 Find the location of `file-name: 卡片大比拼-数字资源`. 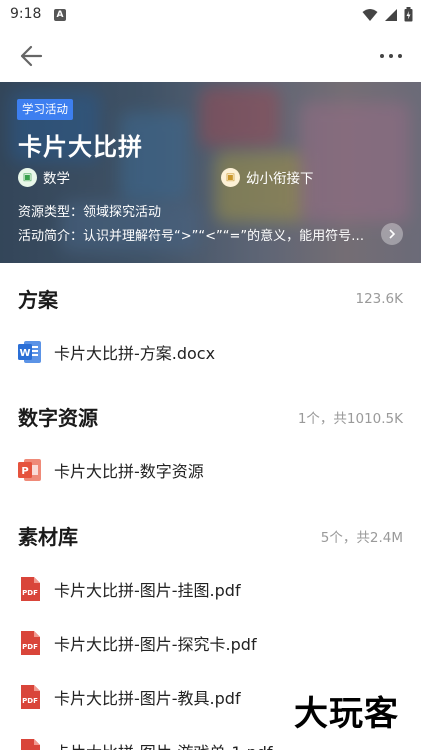

file-name: 卡片大比拼-数字资源 is located at coordinates (129, 471).